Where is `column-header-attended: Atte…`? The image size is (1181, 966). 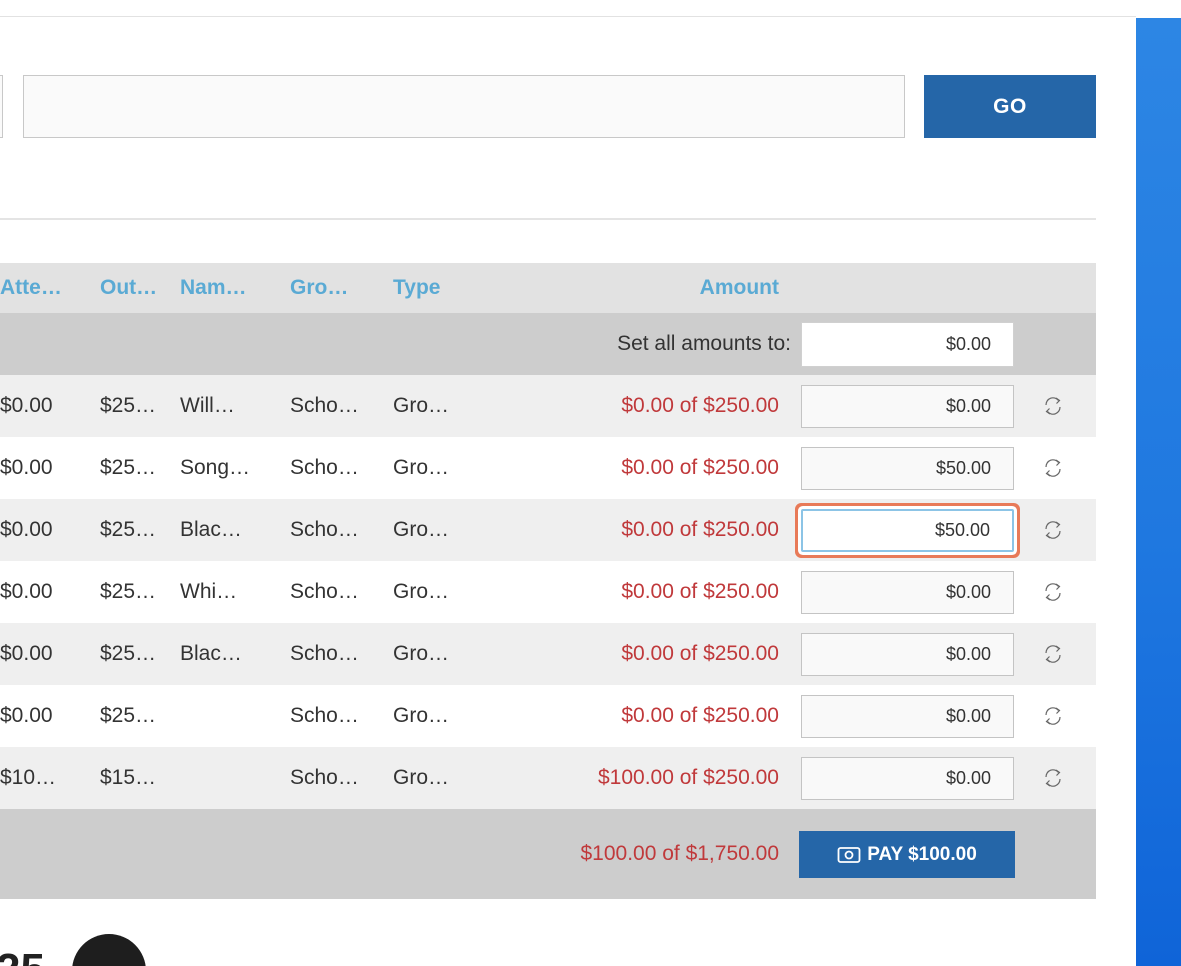 column-header-attended: Atte… is located at coordinates (31, 288).